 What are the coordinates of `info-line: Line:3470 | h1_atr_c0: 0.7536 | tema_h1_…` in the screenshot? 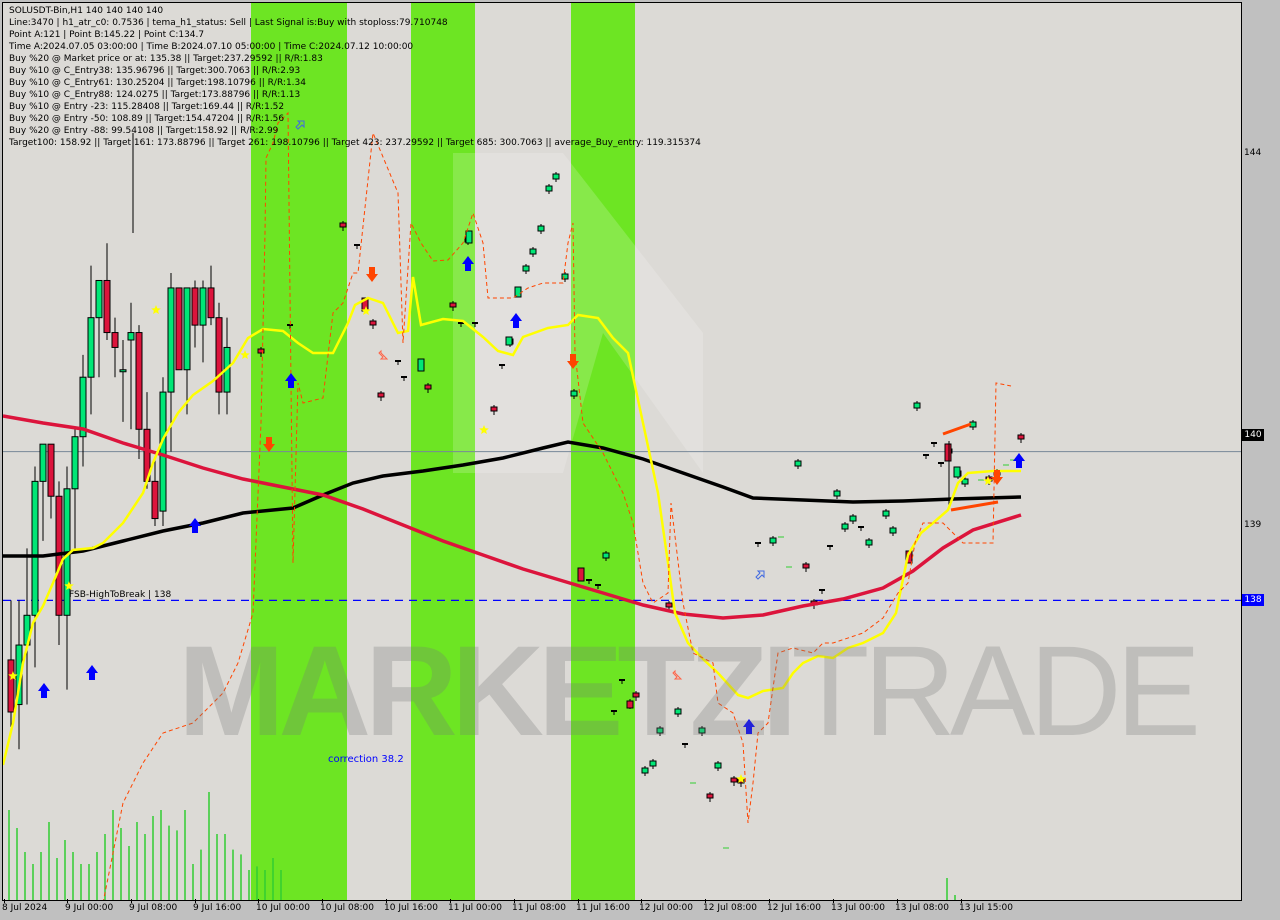 It's located at (228, 23).